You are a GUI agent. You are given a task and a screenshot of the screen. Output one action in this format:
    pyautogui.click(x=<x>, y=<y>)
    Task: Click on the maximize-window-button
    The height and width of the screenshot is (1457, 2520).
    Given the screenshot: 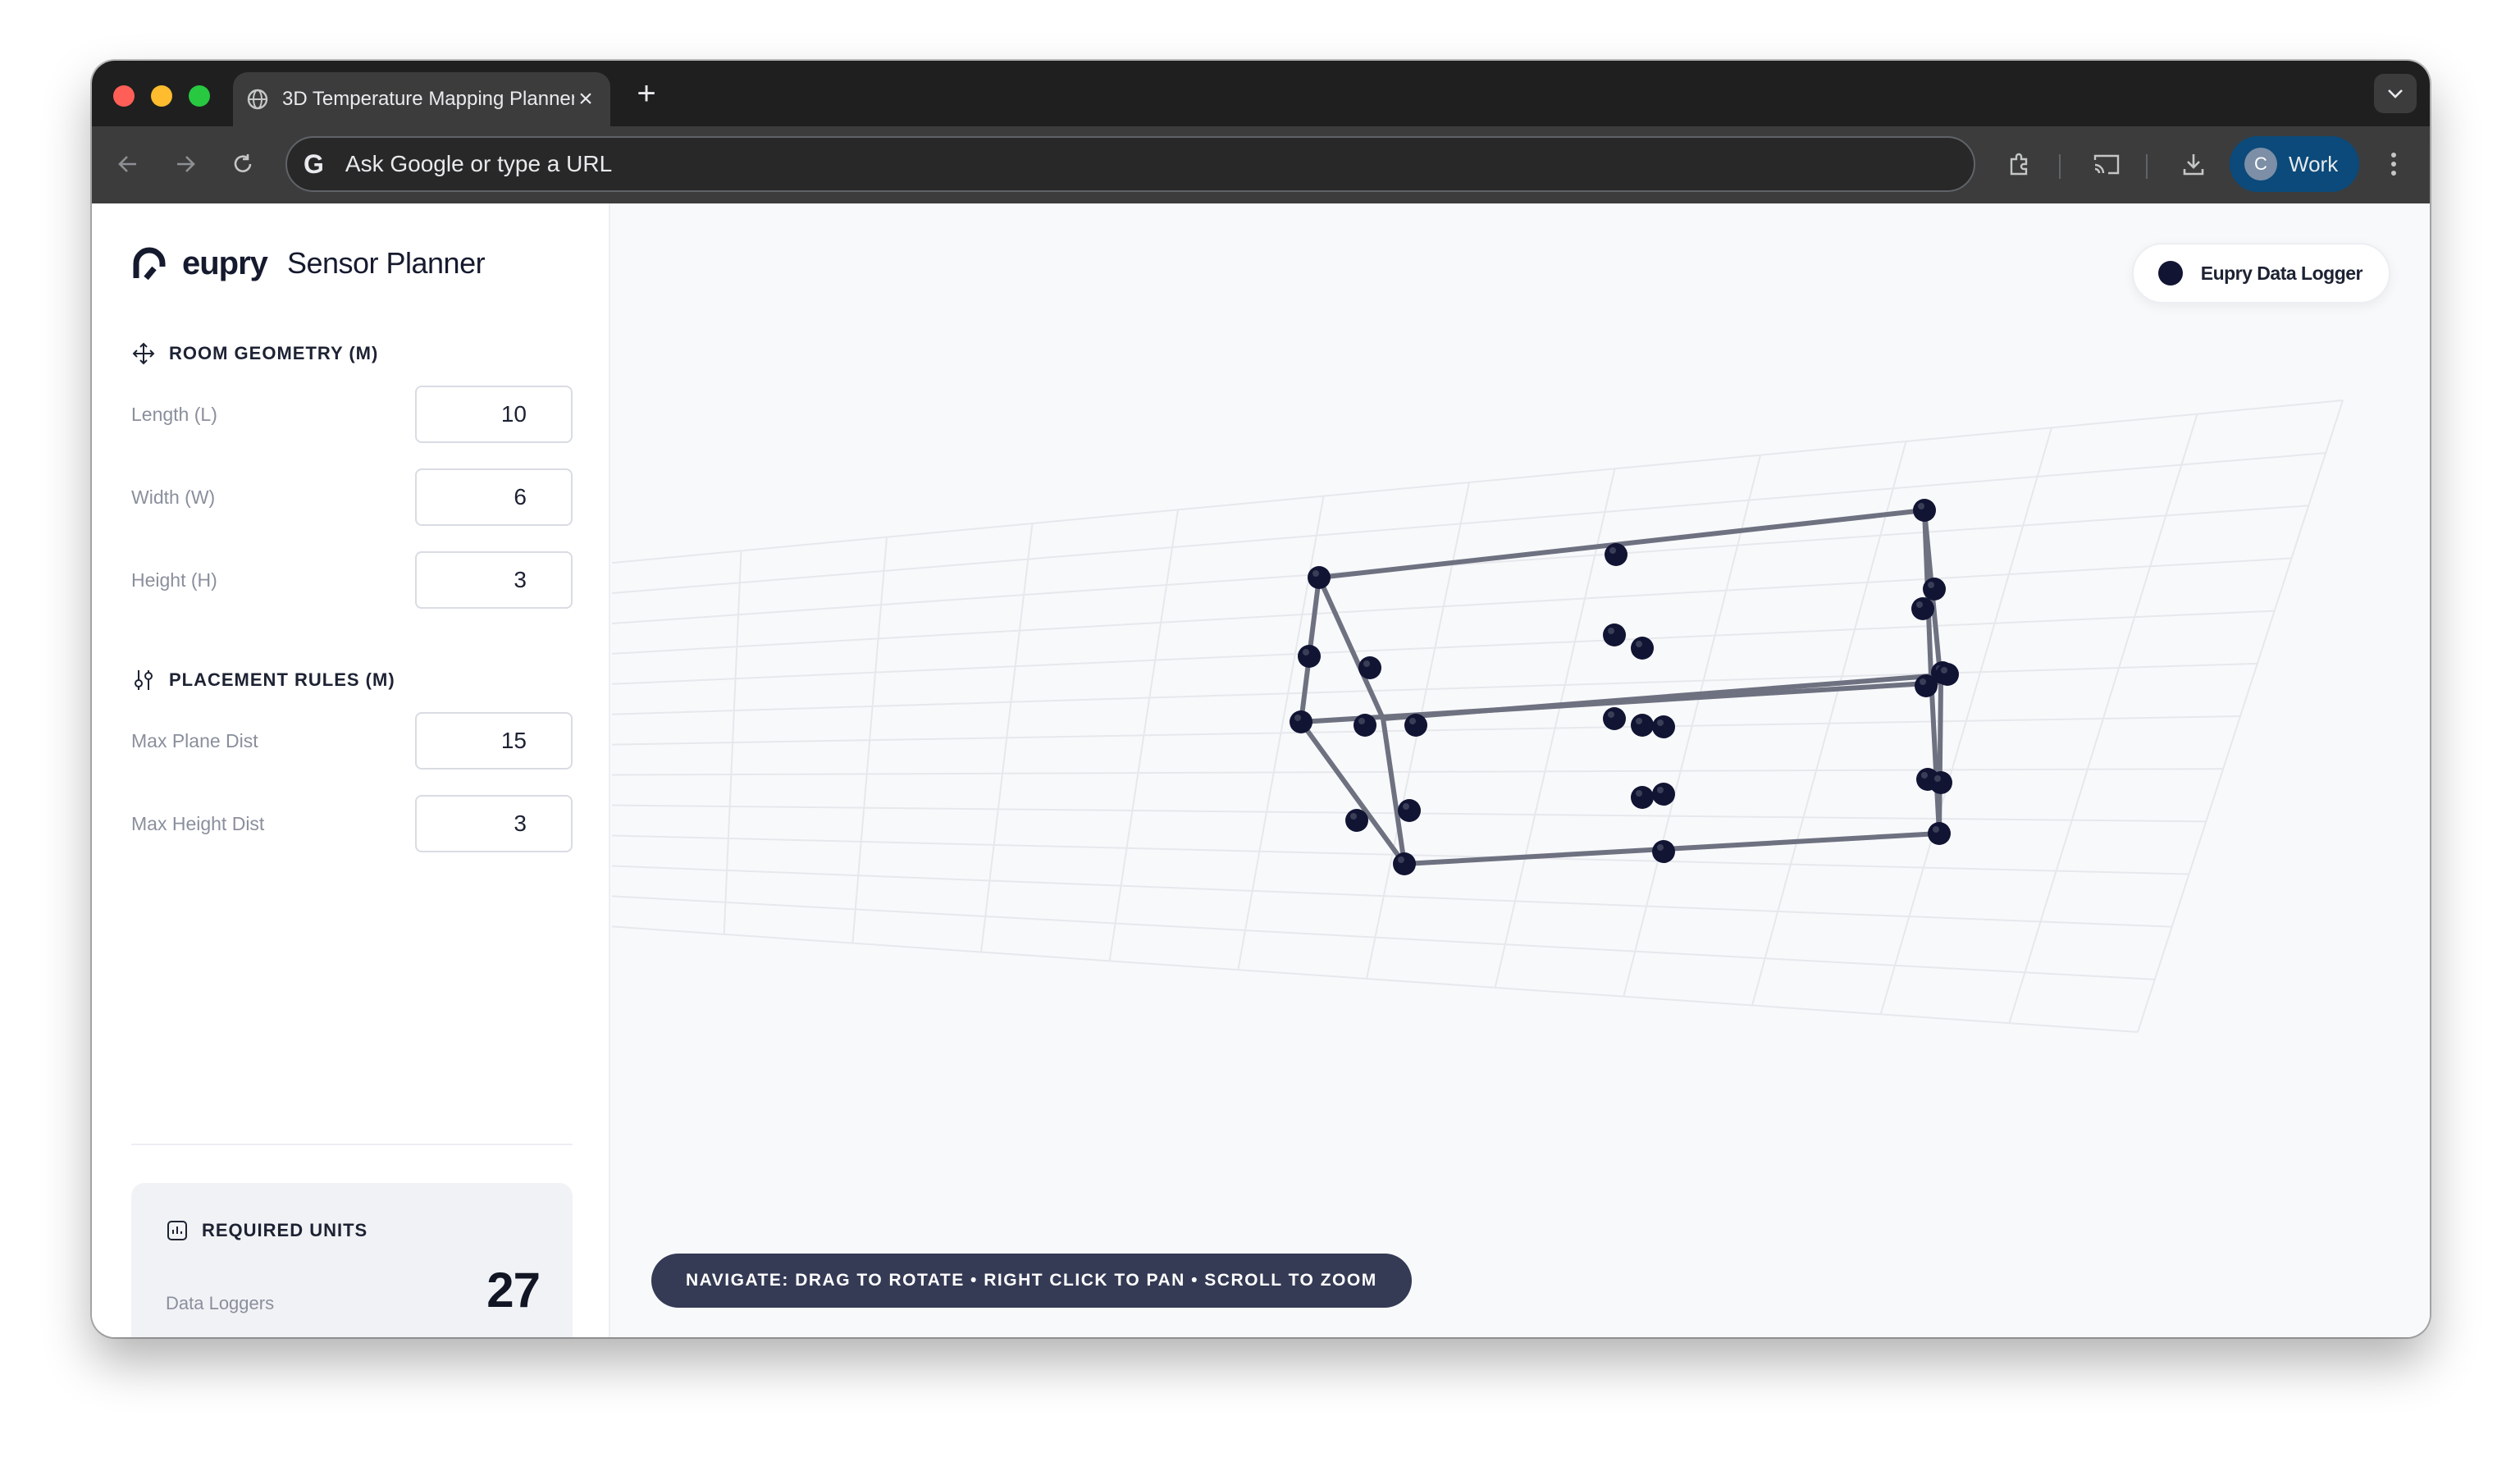 What is the action you would take?
    pyautogui.click(x=199, y=96)
    